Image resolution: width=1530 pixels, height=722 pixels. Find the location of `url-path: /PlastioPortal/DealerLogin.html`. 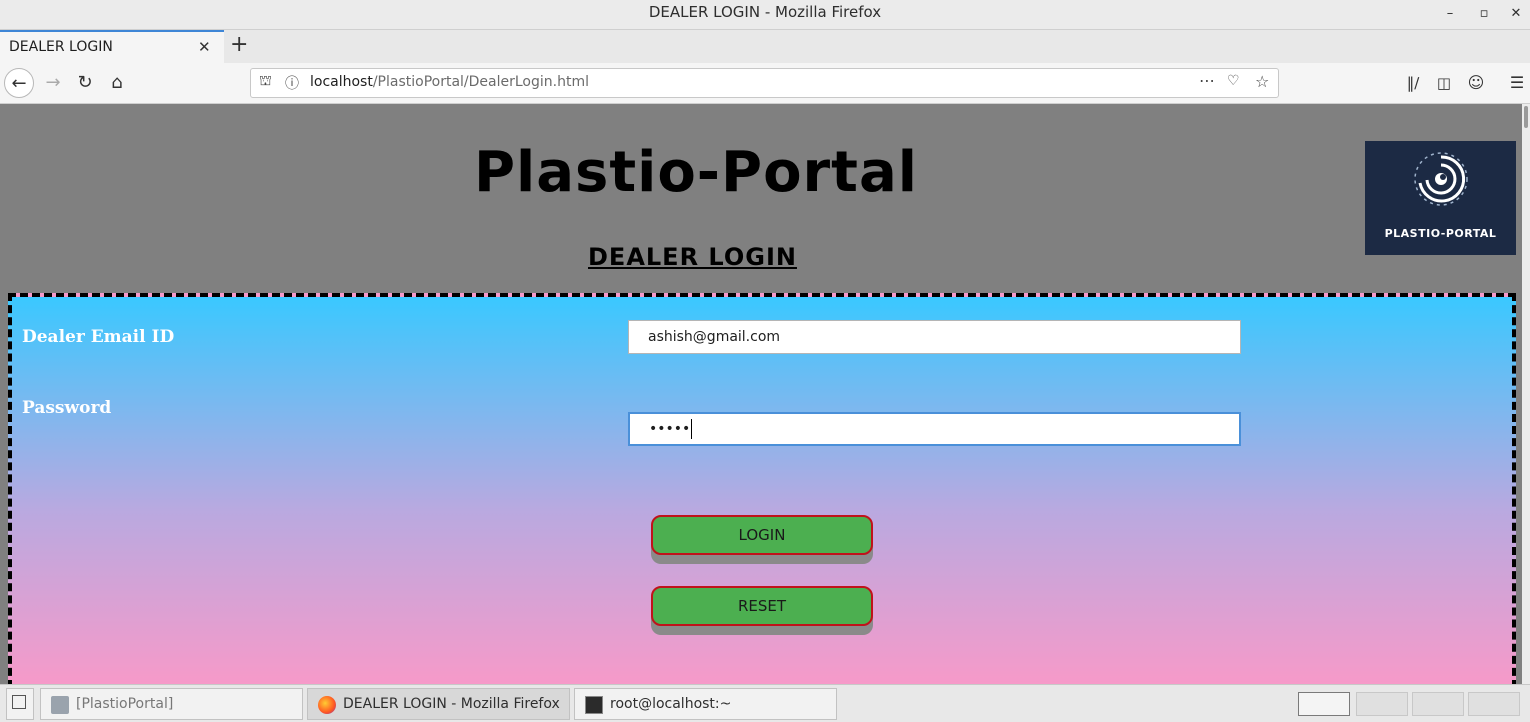

url-path: /PlastioPortal/DealerLogin.html is located at coordinates (480, 82).